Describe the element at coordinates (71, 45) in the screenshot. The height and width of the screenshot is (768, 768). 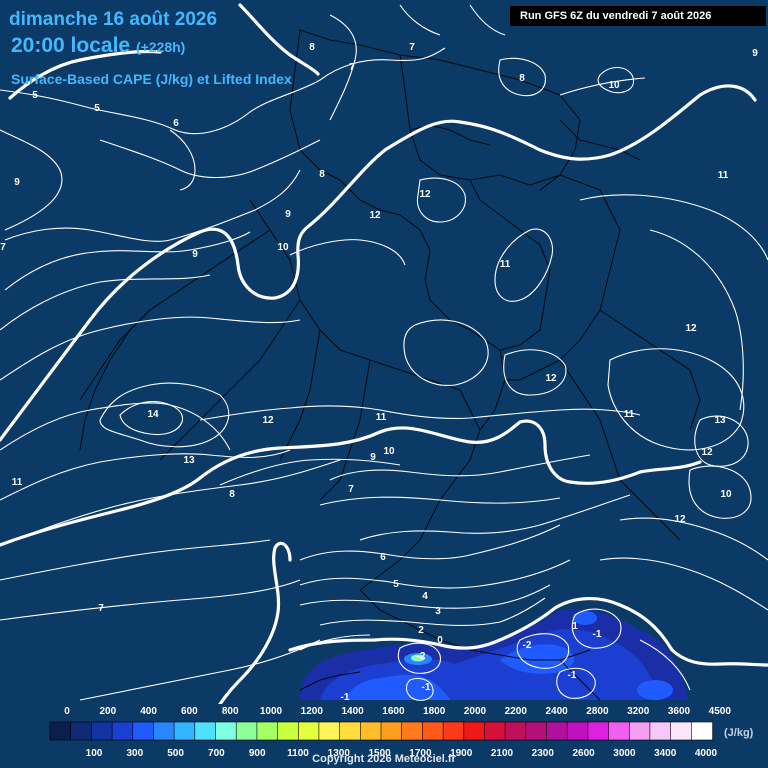
I see `forecast-local-time: 20:00 locale` at that location.